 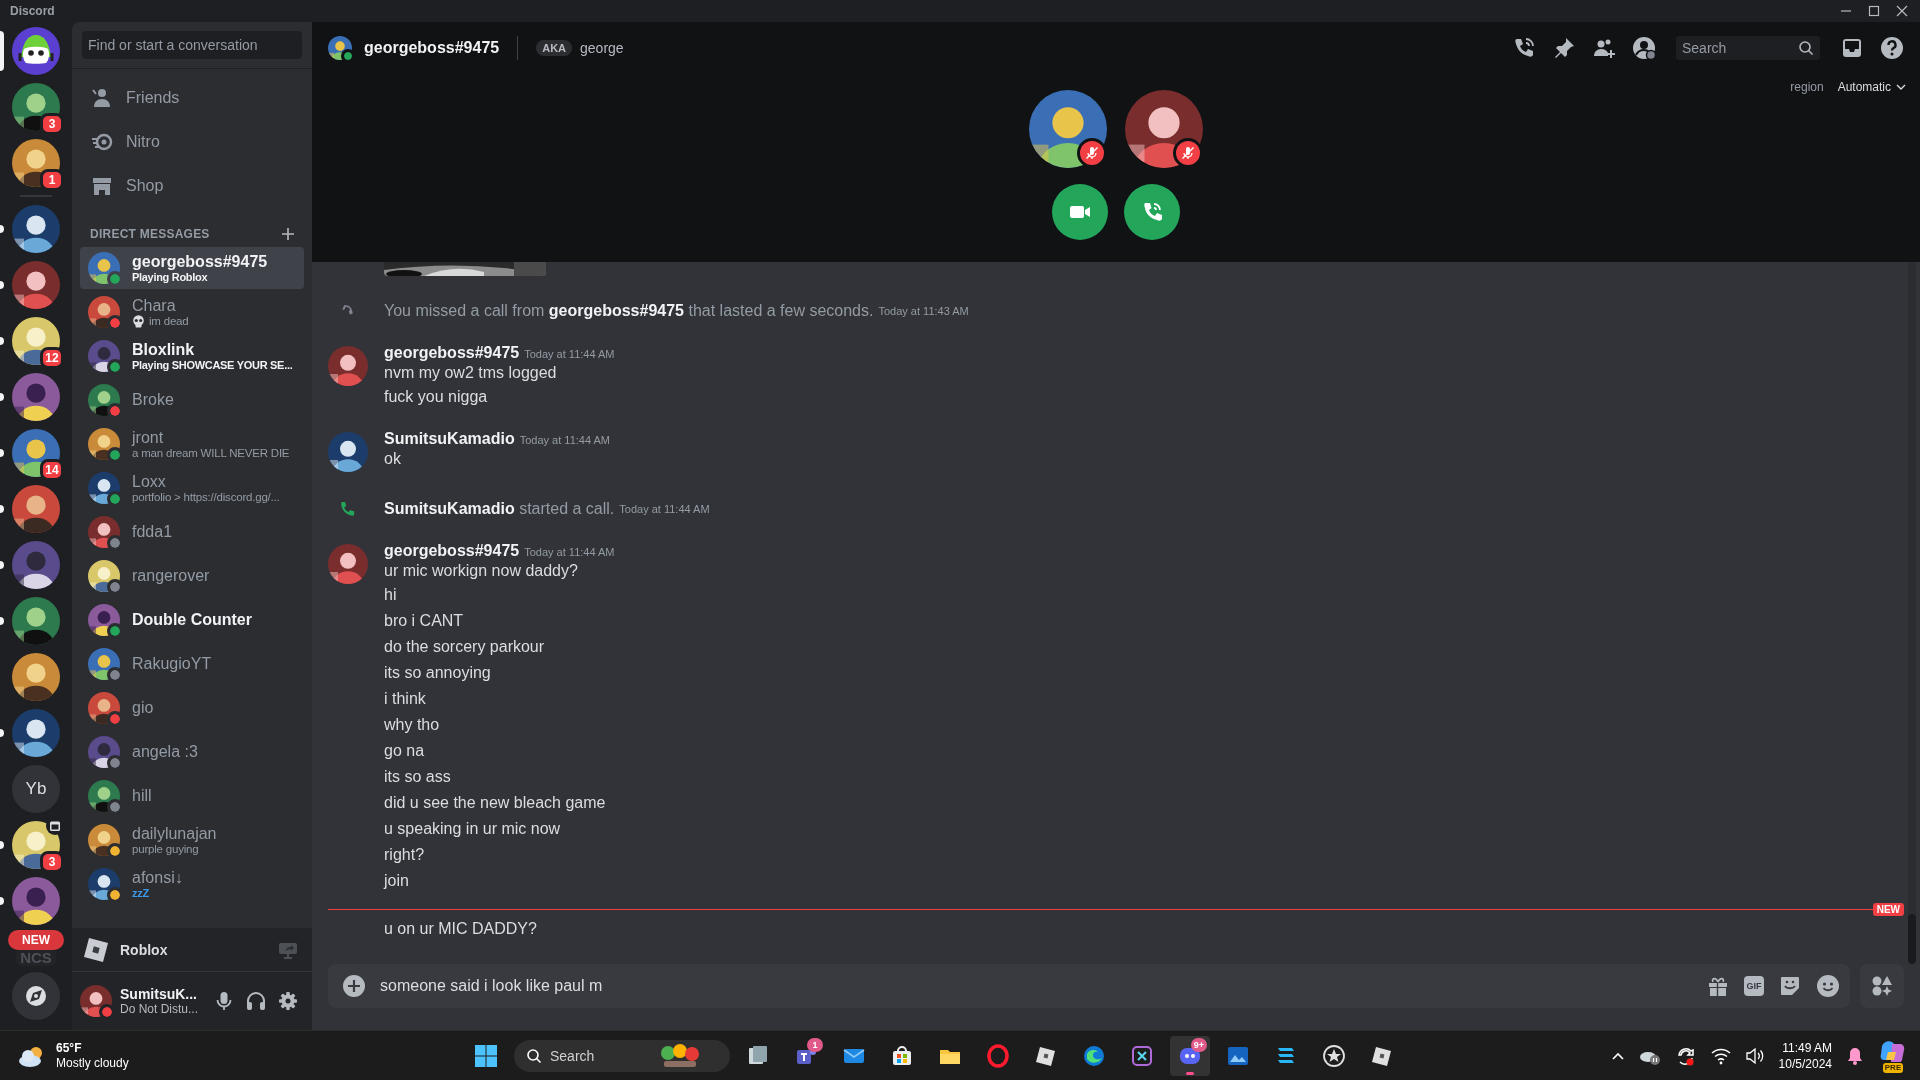 I want to click on dm-item: hill, so click(x=192, y=796).